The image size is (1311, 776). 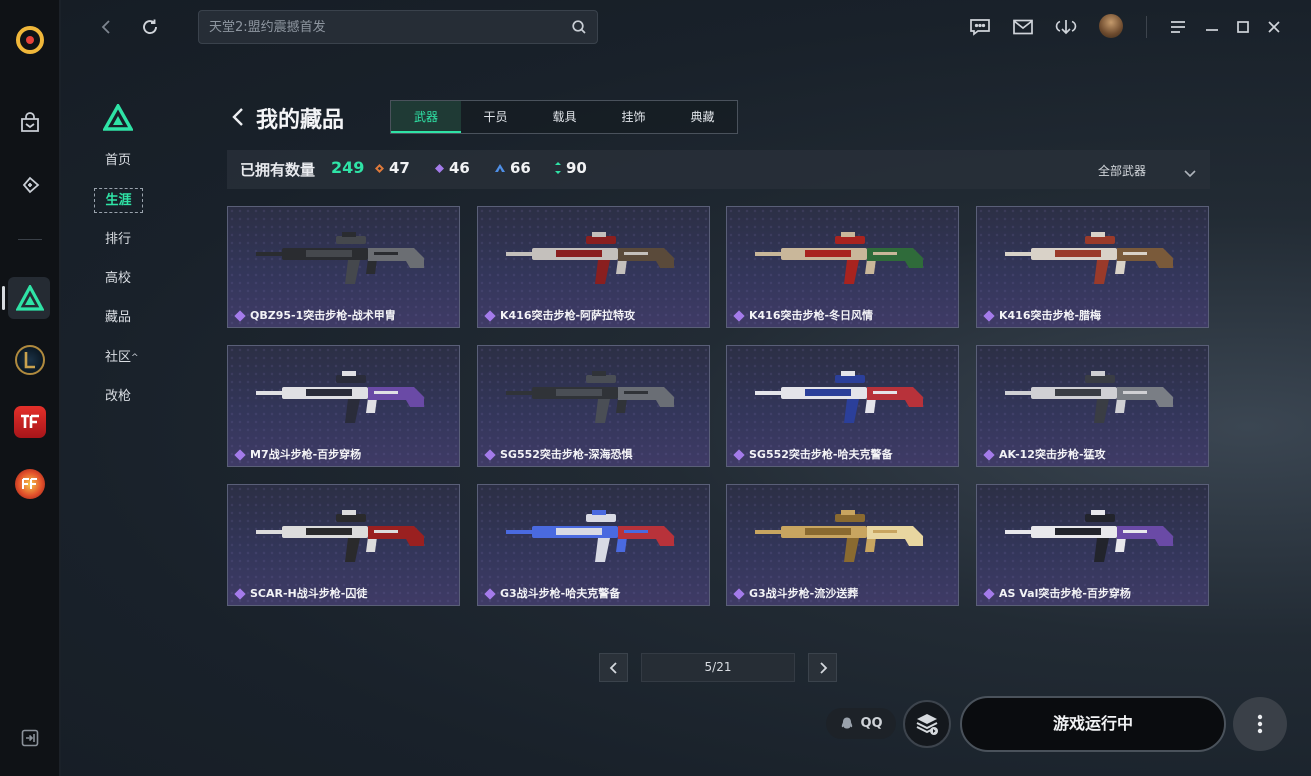 What do you see at coordinates (30, 185) in the screenshot?
I see `games-icon` at bounding box center [30, 185].